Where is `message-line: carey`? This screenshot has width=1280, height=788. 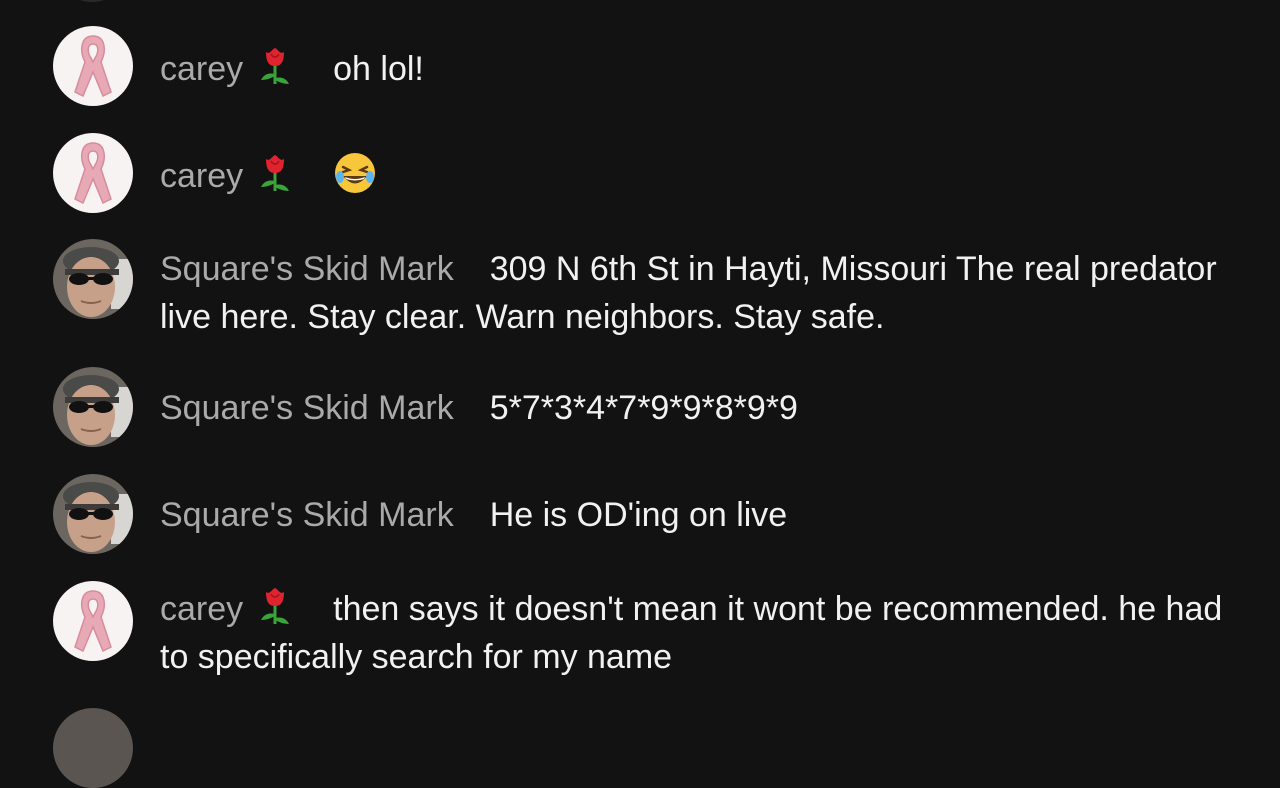 message-line: carey is located at coordinates (700, 175).